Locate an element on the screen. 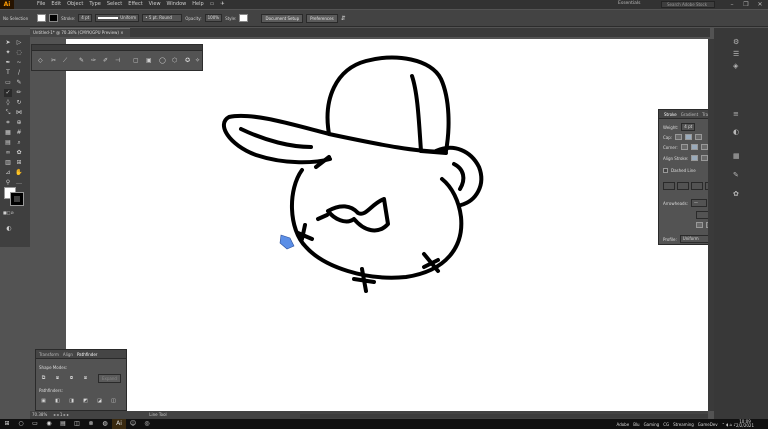 The image size is (768, 429). menu-view: View is located at coordinates (155, 4).